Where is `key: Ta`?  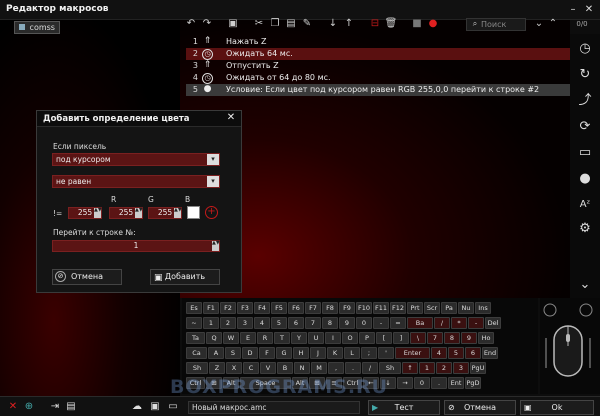 key: Ta is located at coordinates (195, 338).